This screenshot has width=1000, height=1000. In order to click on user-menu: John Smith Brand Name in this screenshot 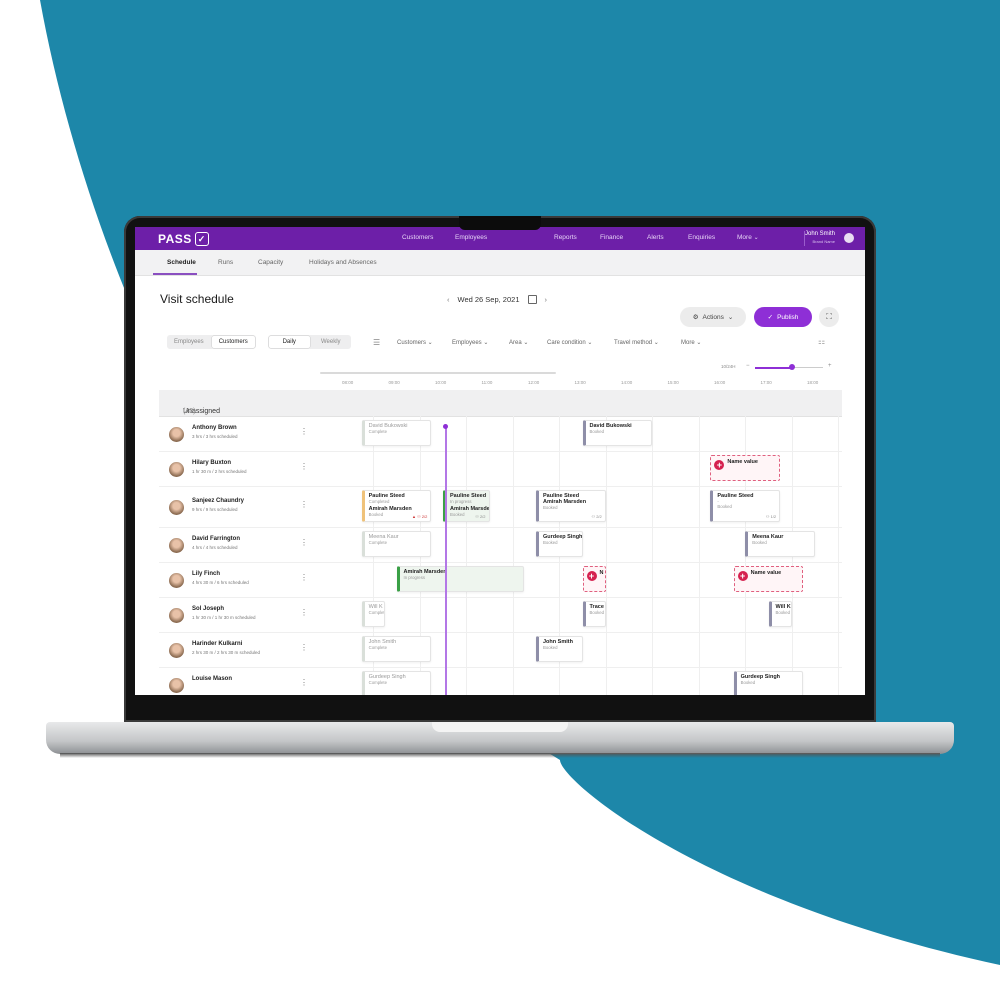, I will do `click(820, 238)`.